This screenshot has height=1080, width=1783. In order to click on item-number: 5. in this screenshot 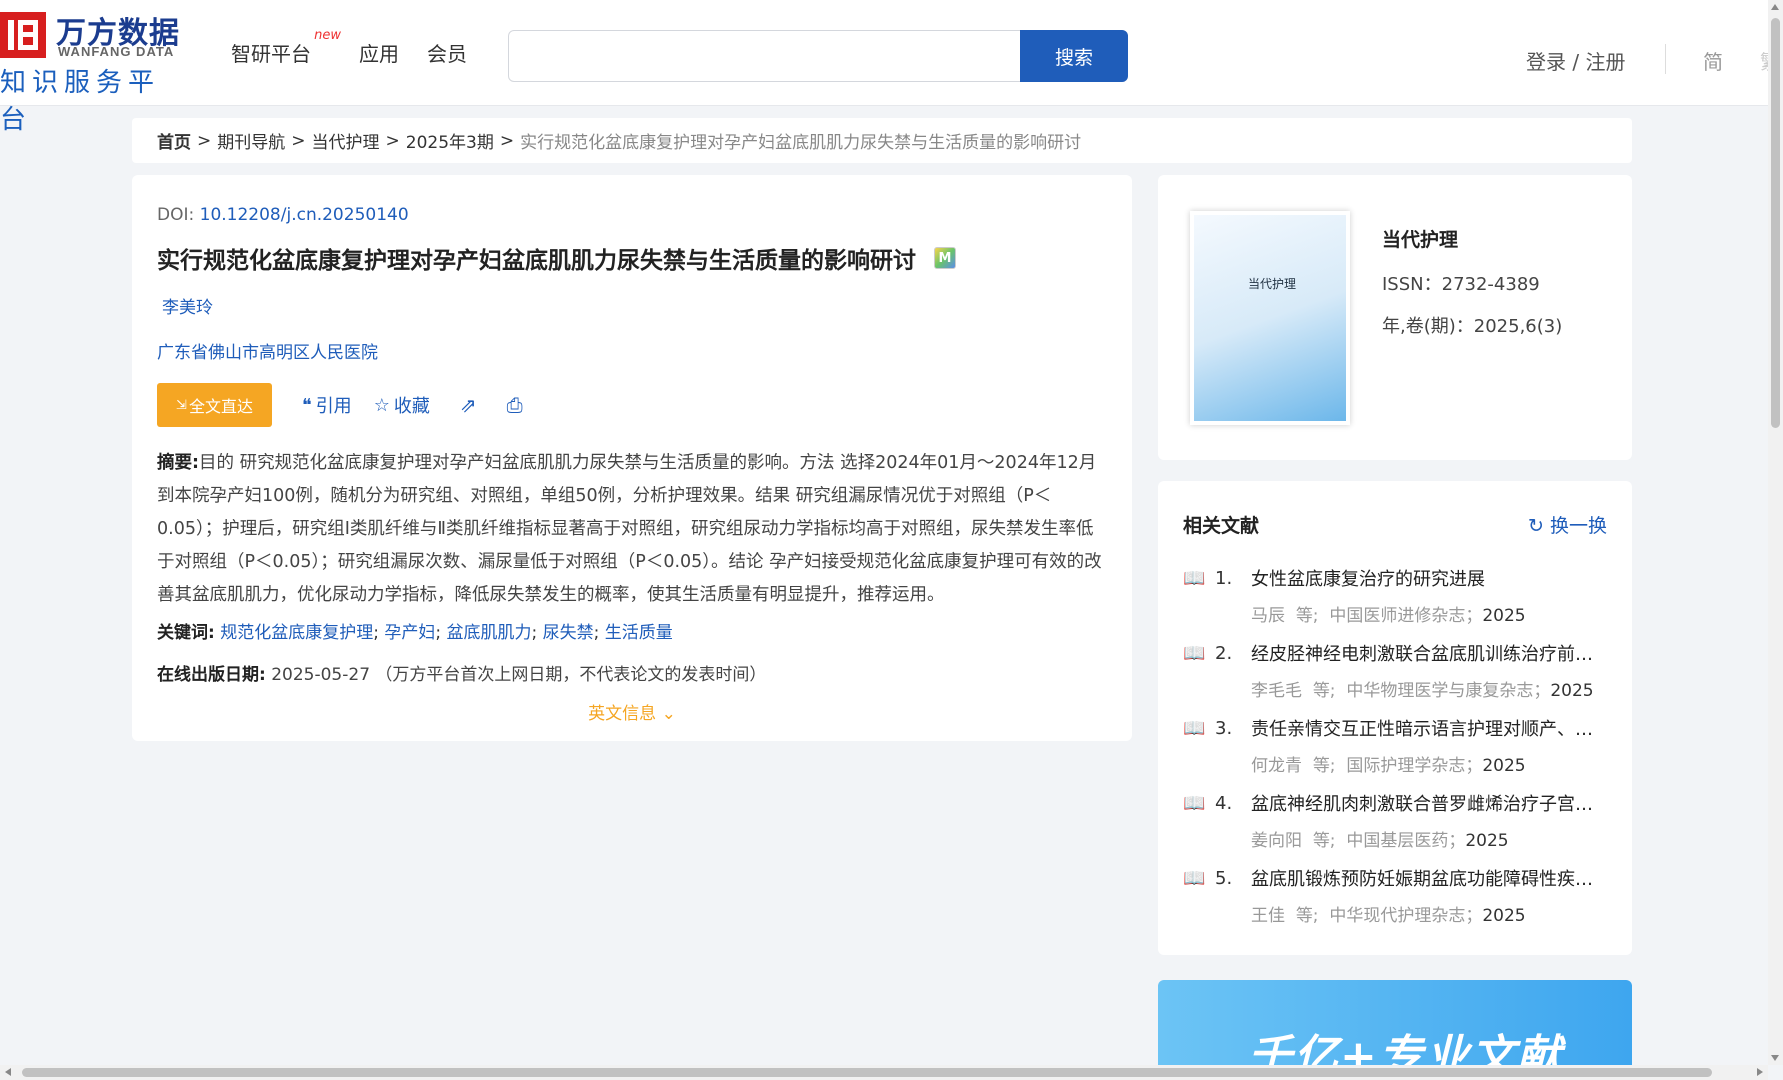, I will do `click(1224, 878)`.